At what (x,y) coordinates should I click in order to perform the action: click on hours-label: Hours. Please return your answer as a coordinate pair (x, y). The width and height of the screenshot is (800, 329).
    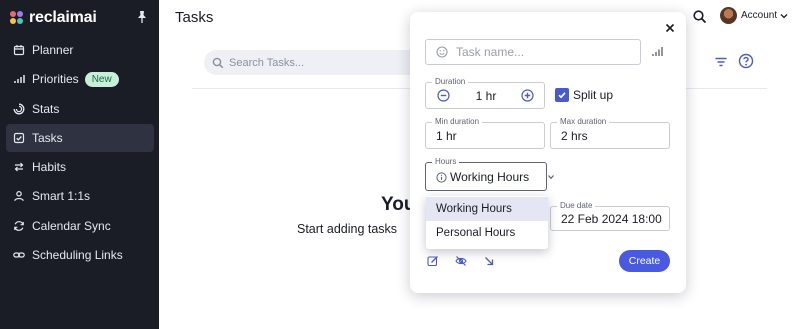
    Looking at the image, I should click on (446, 162).